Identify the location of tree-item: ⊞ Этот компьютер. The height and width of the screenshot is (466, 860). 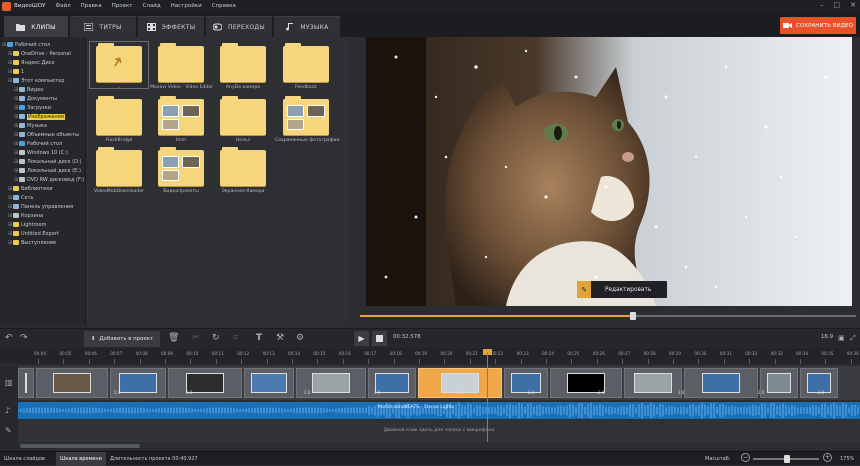
(36, 80).